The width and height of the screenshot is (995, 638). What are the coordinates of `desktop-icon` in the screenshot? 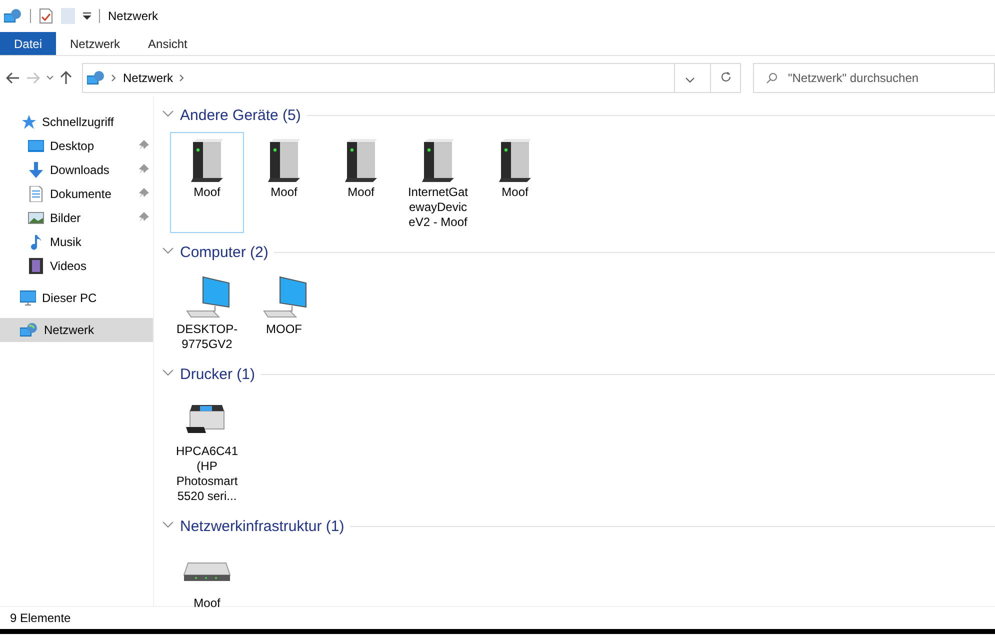 It's located at (36, 146).